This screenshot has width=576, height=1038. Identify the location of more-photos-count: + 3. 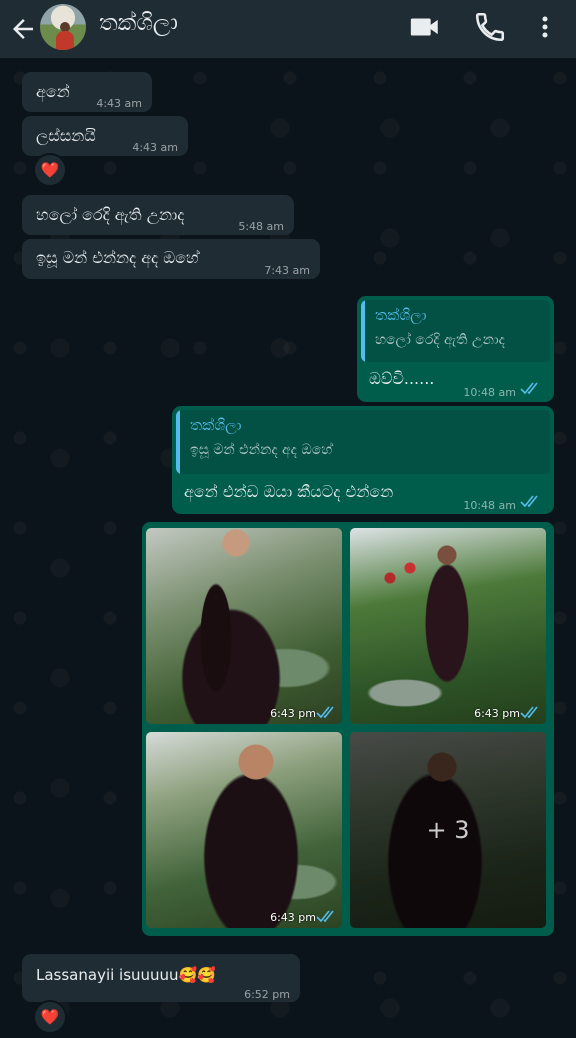
(448, 830).